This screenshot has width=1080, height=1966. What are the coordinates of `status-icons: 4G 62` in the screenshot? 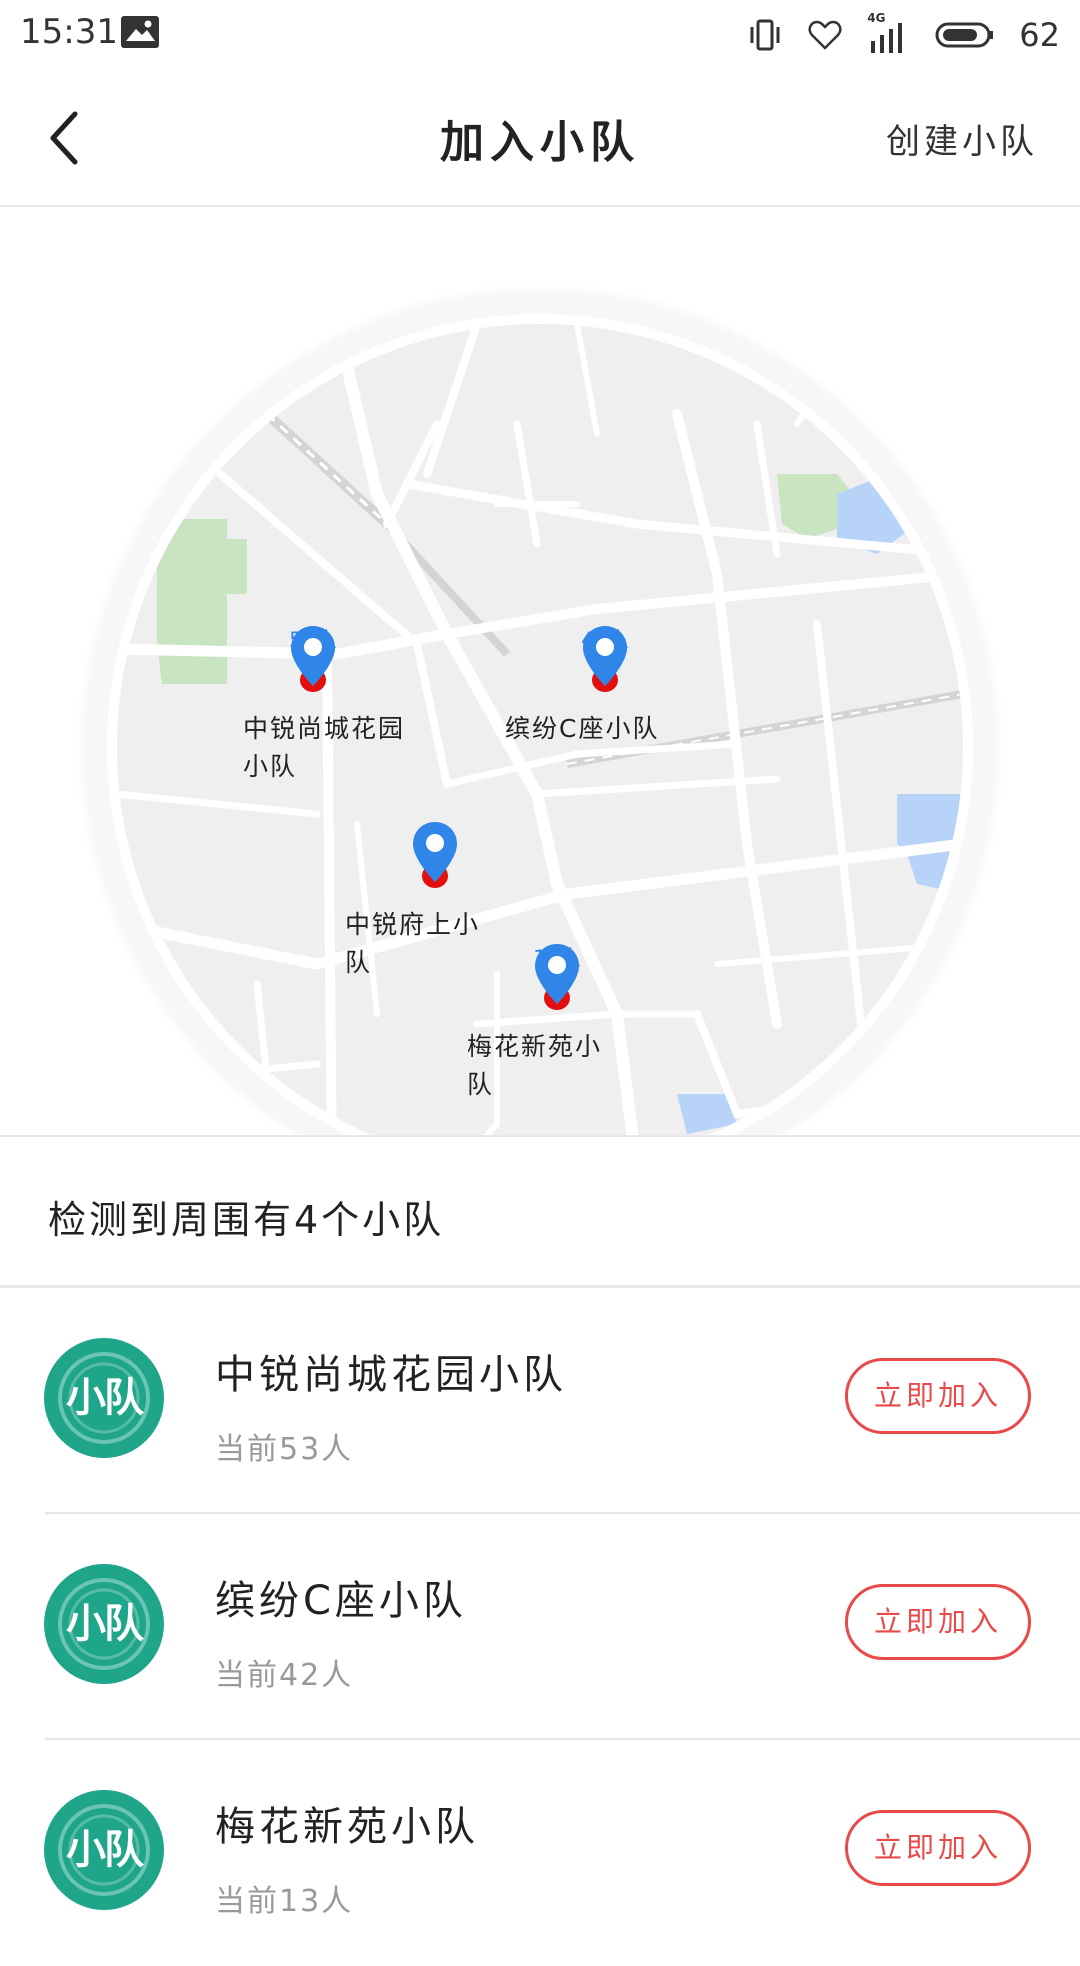 It's located at (903, 34).